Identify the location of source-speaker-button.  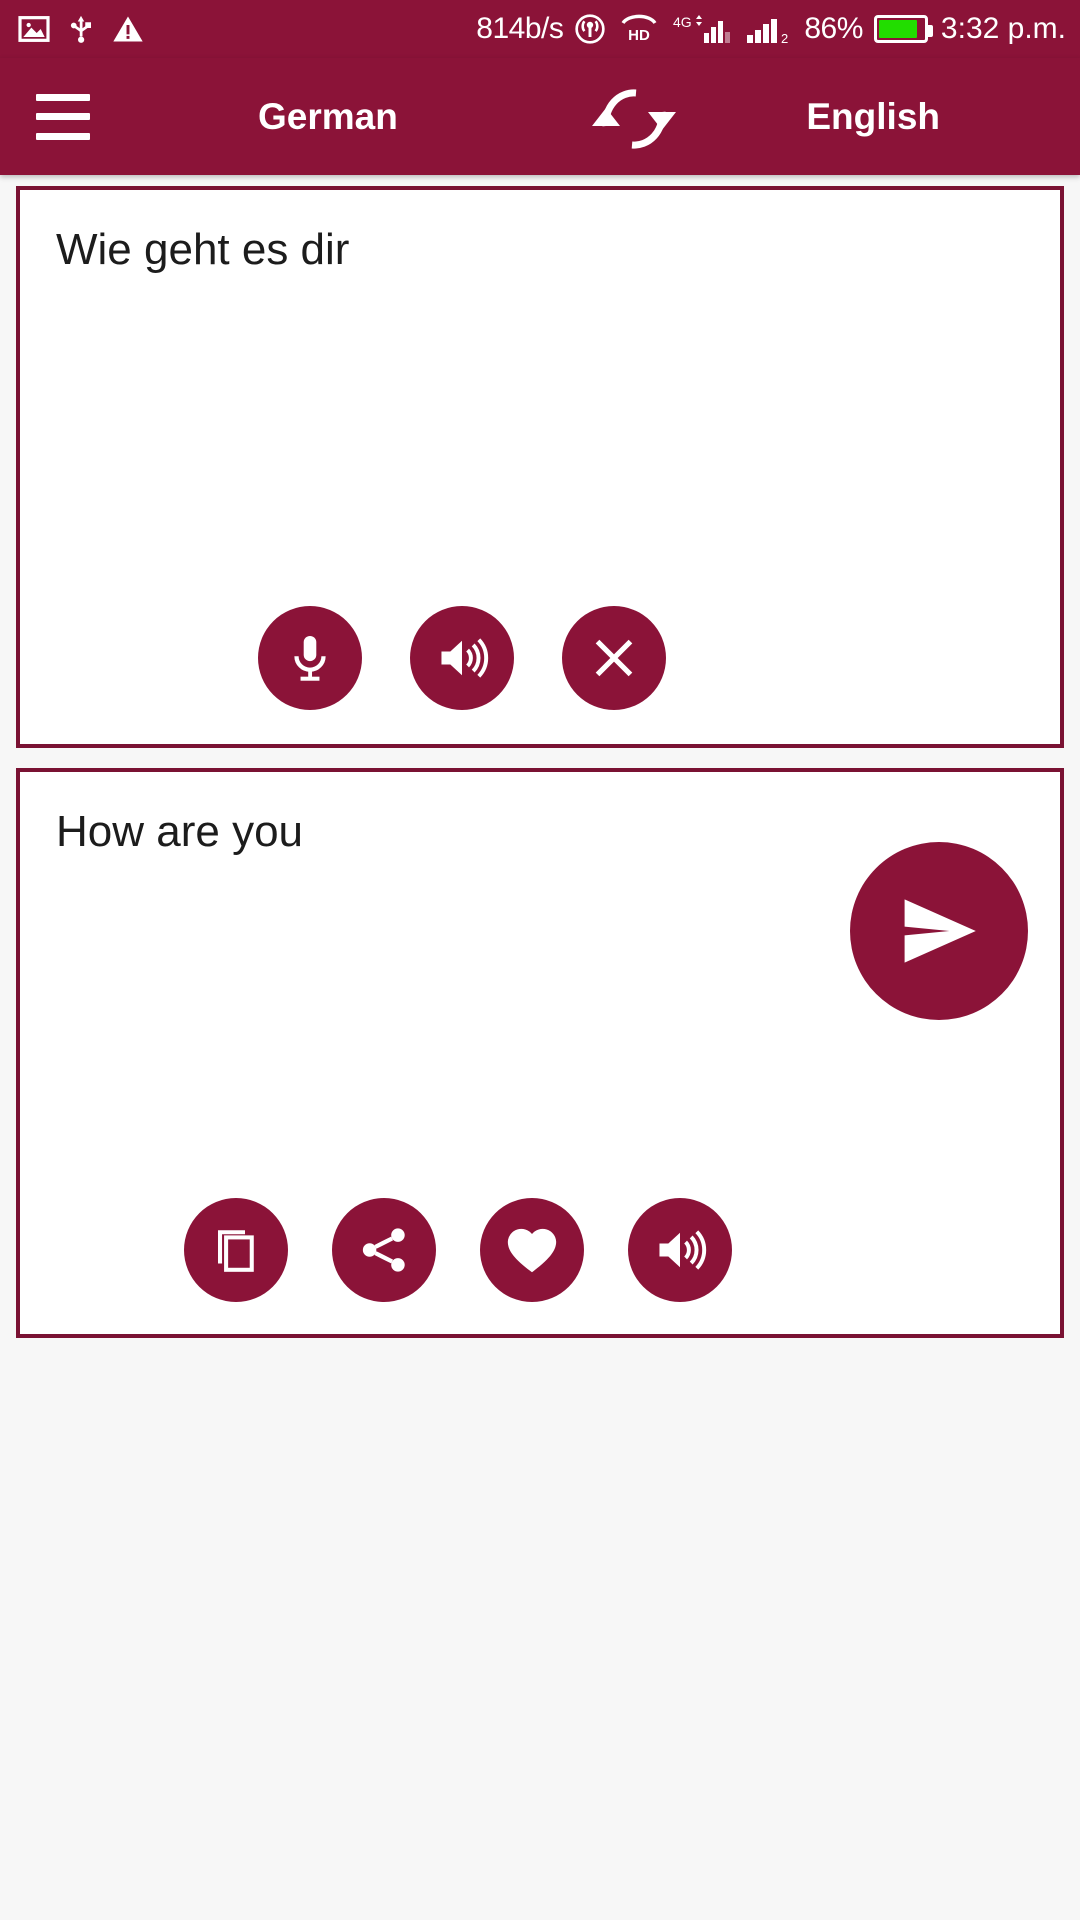
(462, 658).